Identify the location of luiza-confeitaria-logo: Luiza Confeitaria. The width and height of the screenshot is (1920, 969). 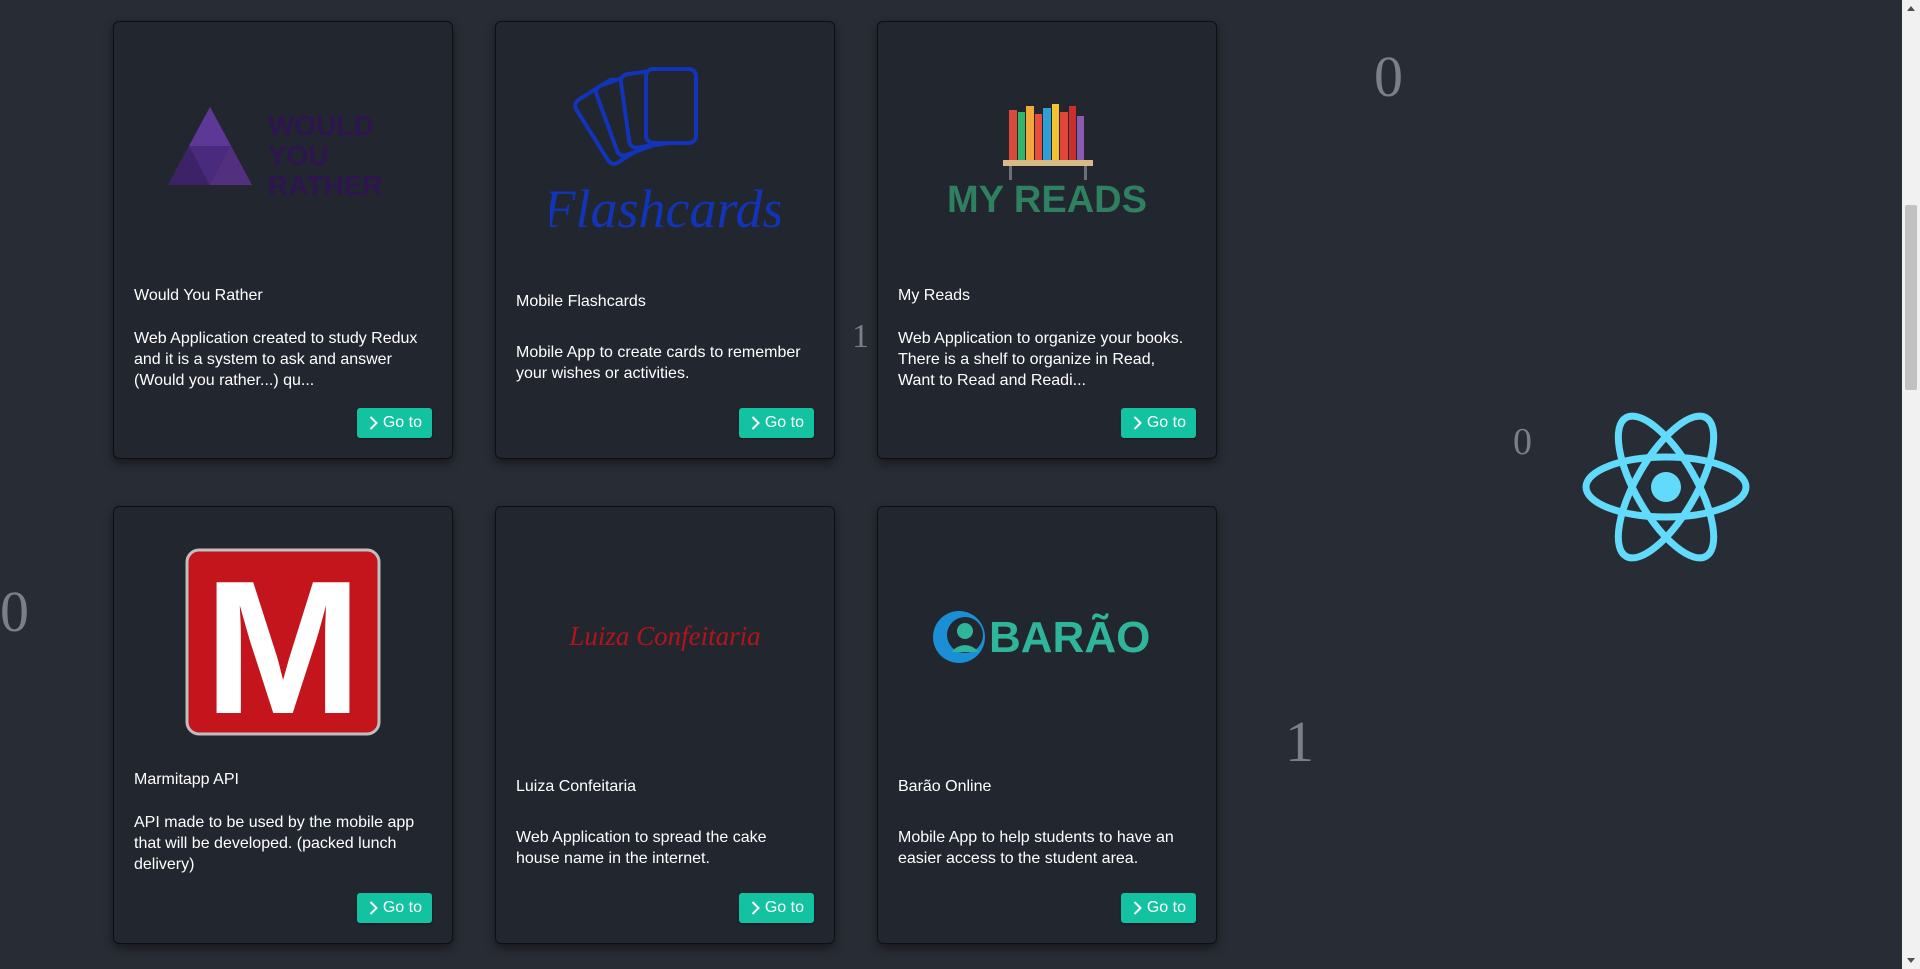
(665, 637).